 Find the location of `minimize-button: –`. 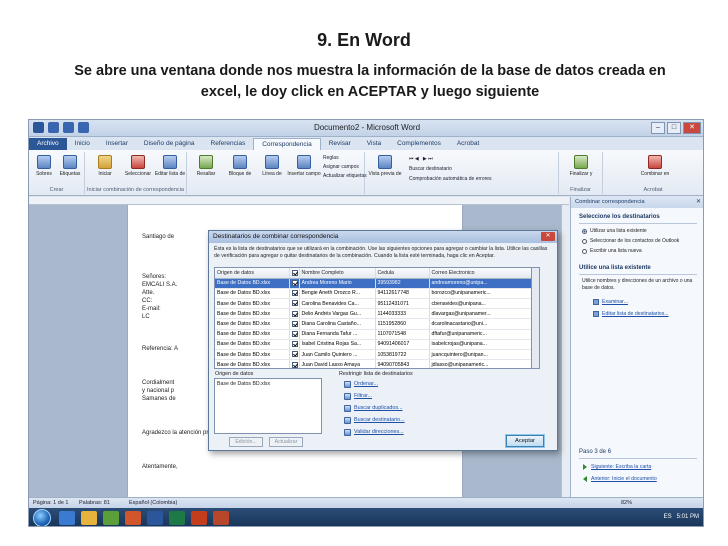

minimize-button: – is located at coordinates (658, 128).